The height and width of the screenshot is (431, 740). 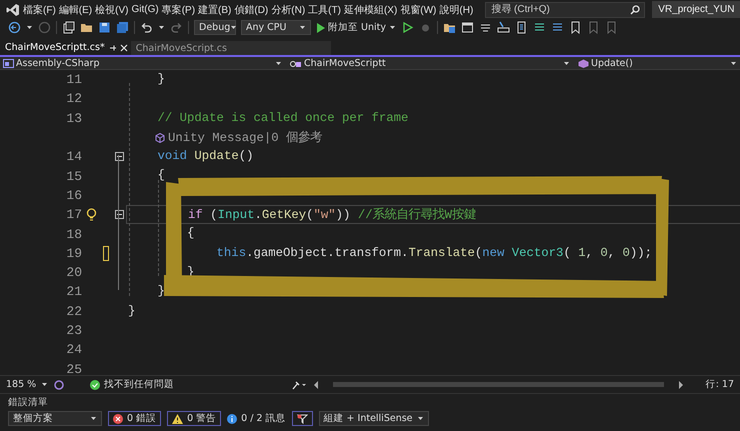 What do you see at coordinates (373, 418) in the screenshot?
I see `source-dropdown: 組建 + IntelliSense` at bounding box center [373, 418].